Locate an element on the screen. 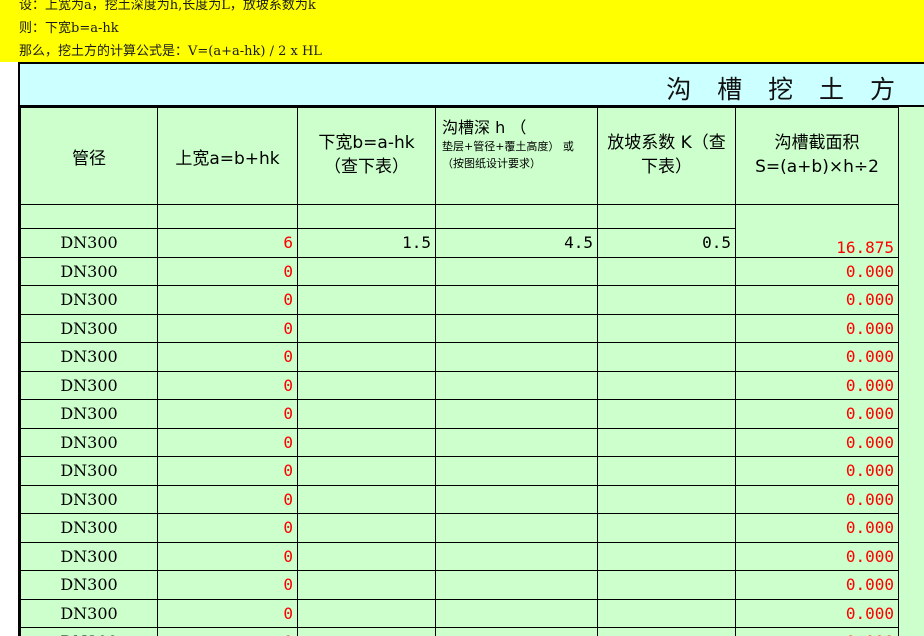 The height and width of the screenshot is (636, 924). header-bottom-width: 下宽b=a-hk（查下表） is located at coordinates (366, 156).